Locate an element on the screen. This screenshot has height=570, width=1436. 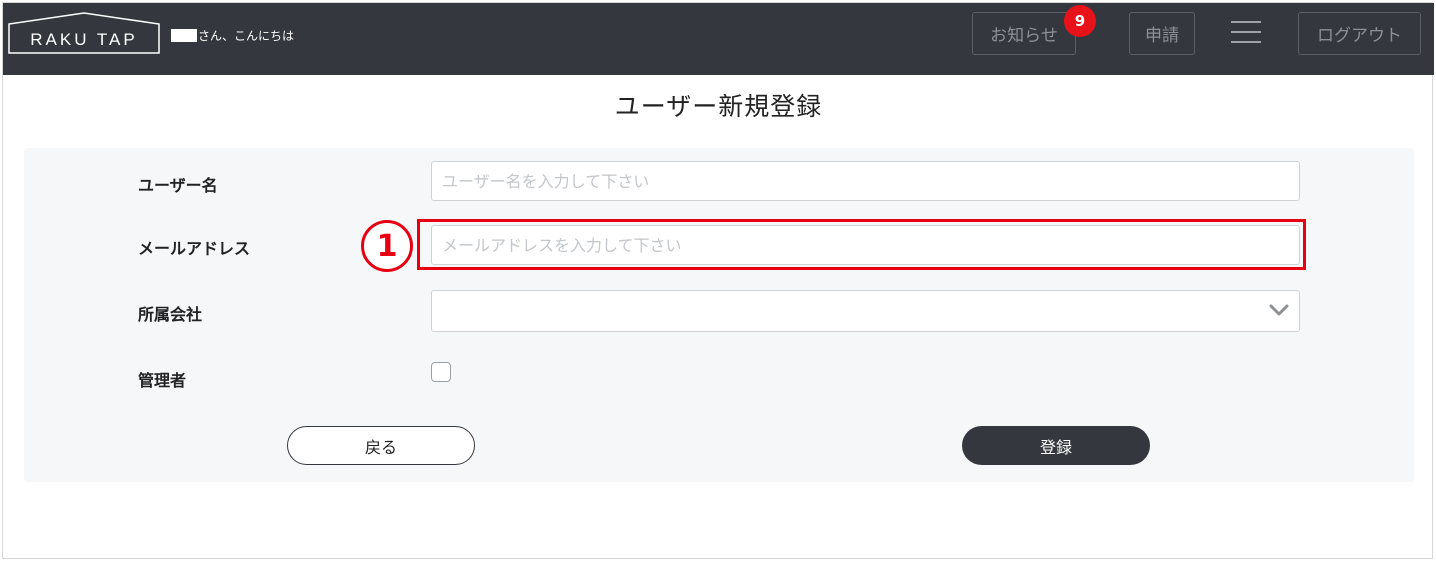
raku-tap-logo: RAKU TAP is located at coordinates (84, 33).